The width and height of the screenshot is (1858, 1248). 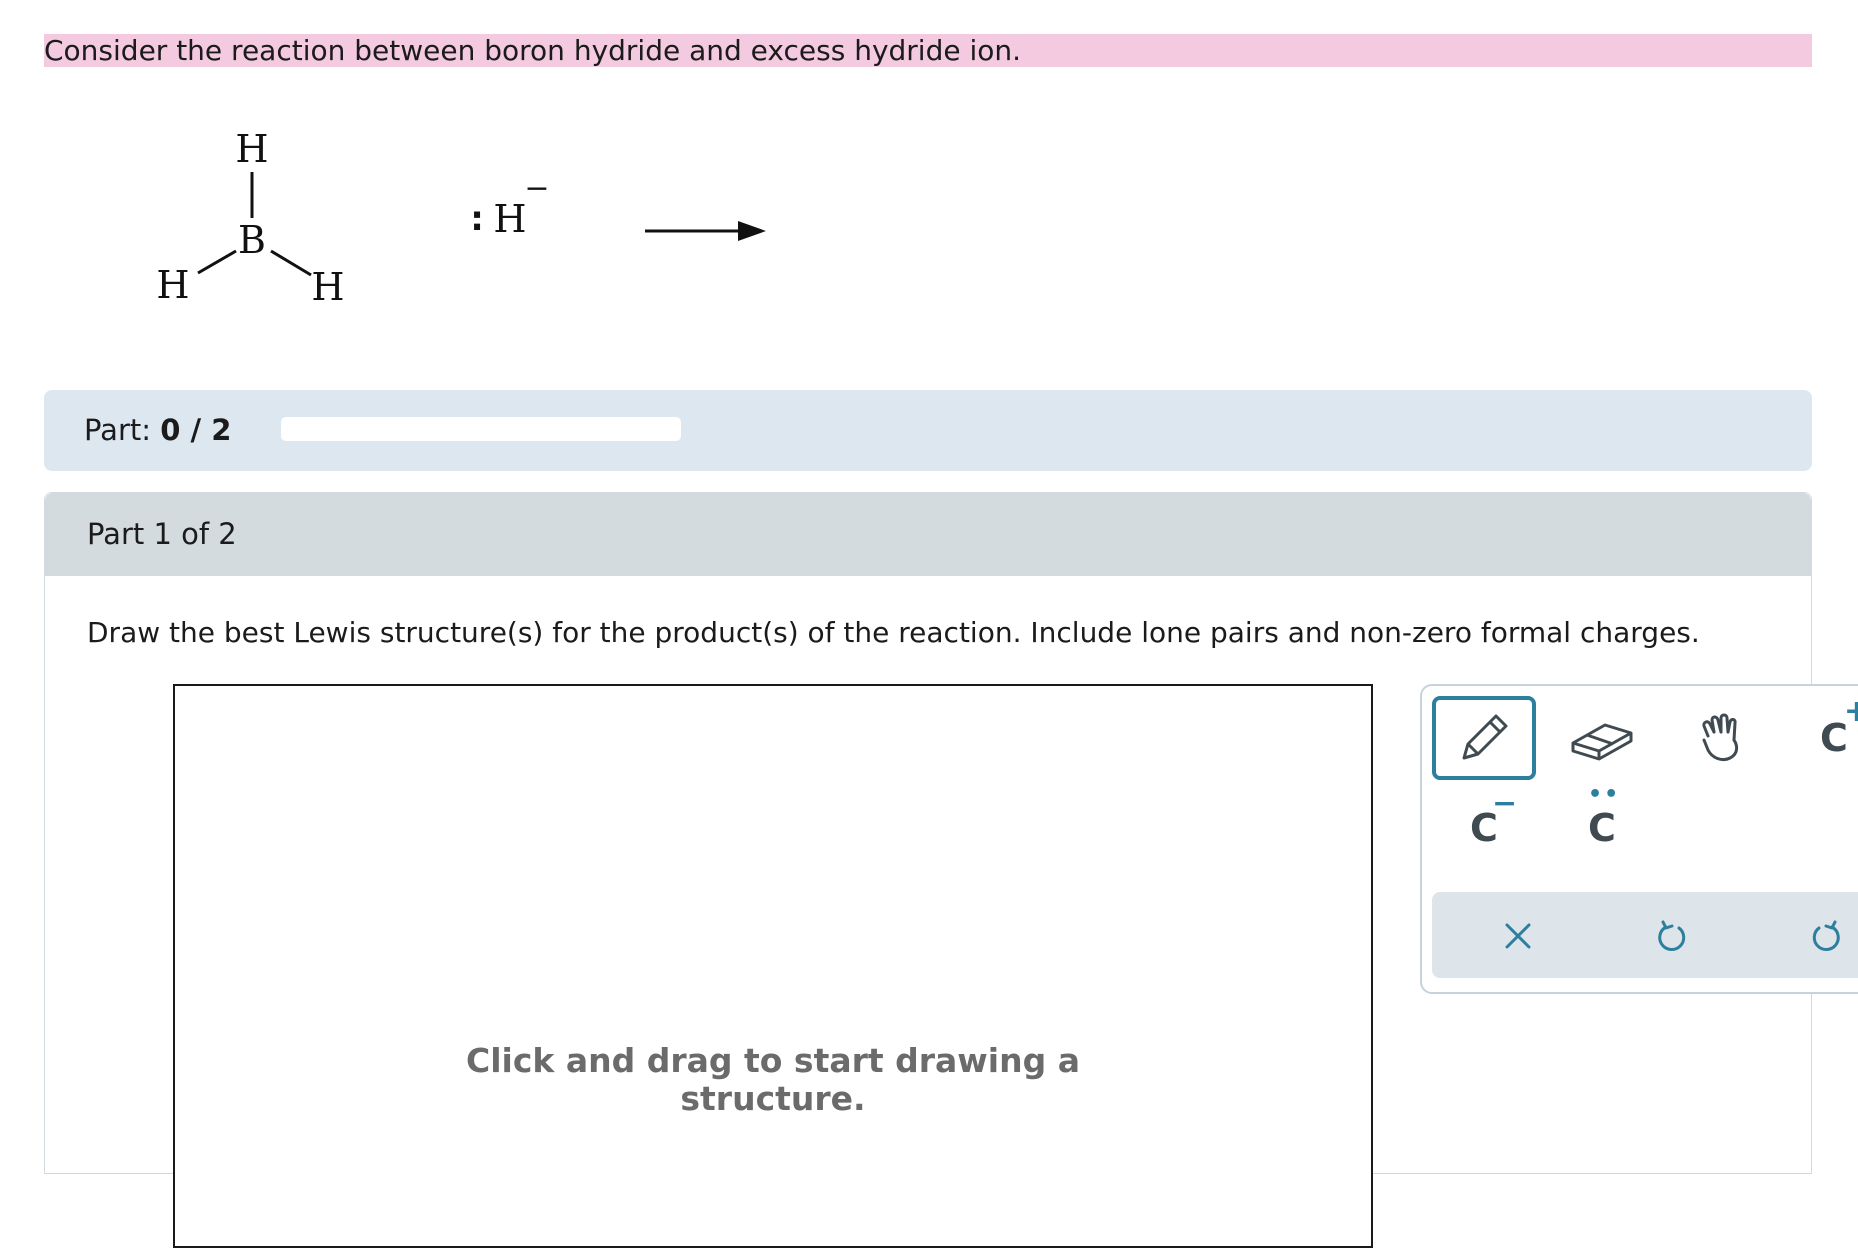 I want to click on atom-h-right: H, so click(x=327, y=287).